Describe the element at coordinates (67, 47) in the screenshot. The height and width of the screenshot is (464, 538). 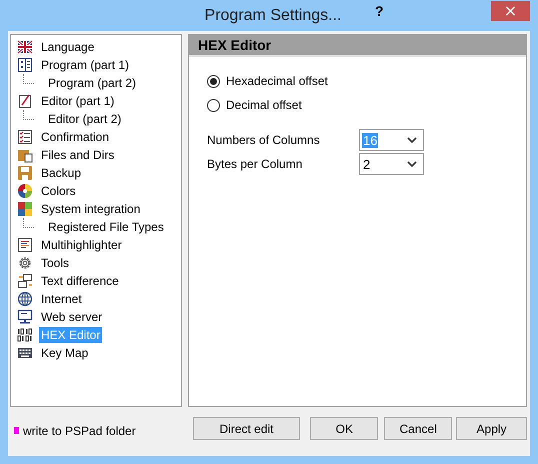
I see `tree-item: Language` at that location.